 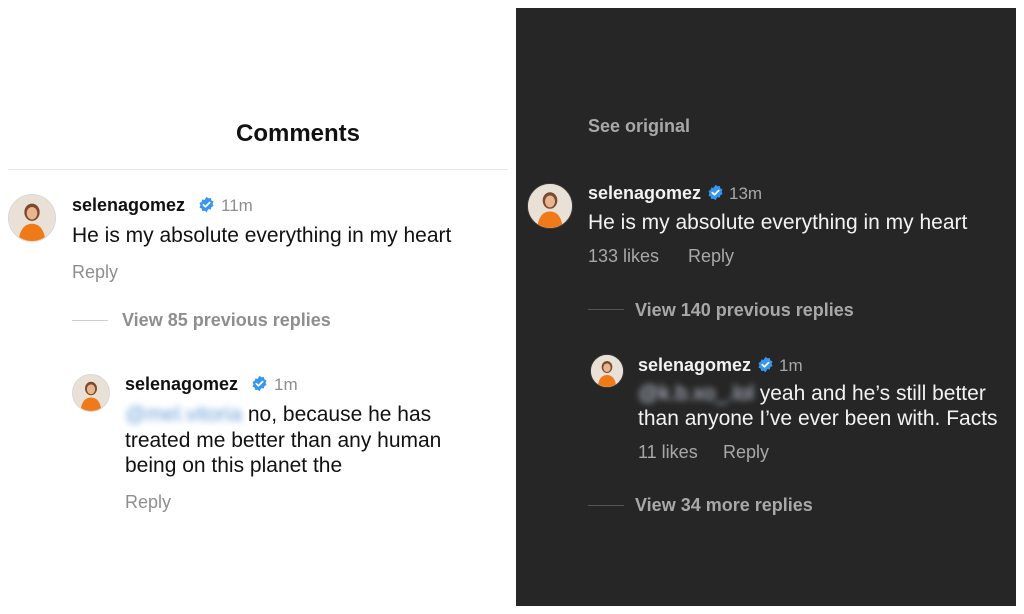 What do you see at coordinates (639, 126) in the screenshot?
I see `see-original-link: See original` at bounding box center [639, 126].